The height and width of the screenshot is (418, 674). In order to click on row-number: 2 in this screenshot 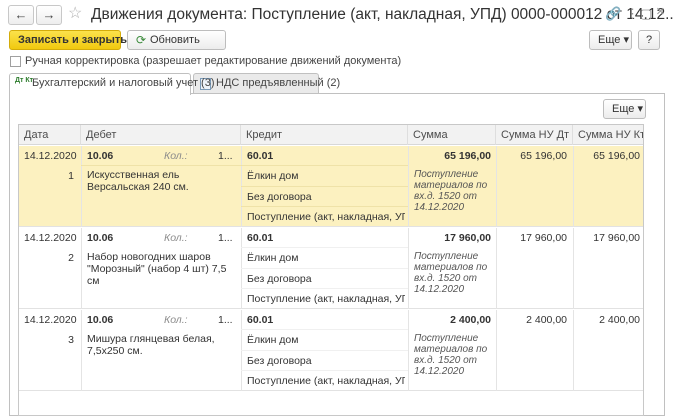, I will do `click(71, 258)`.